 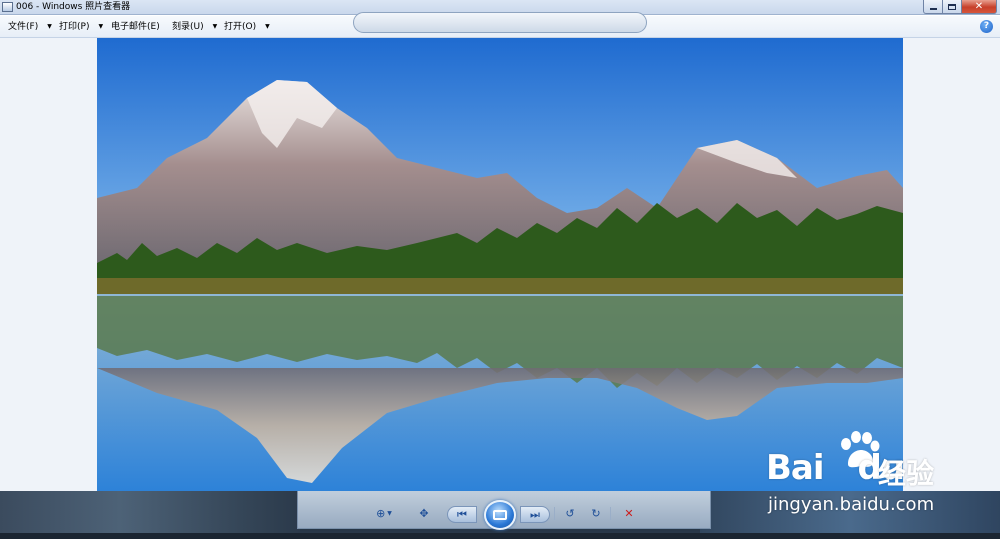 What do you see at coordinates (240, 27) in the screenshot?
I see `menu-open-label: 打开(O)` at bounding box center [240, 27].